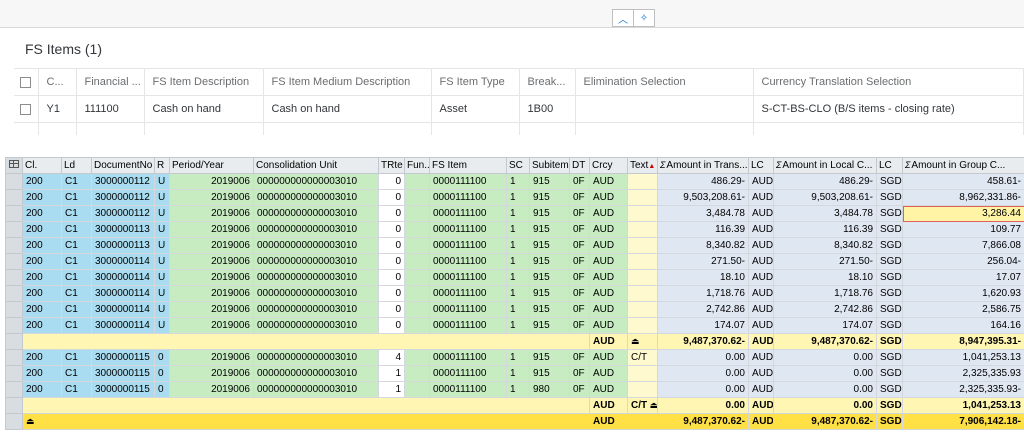 This screenshot has width=1024, height=437. I want to click on cell-amt-local: 3,484.78, so click(825, 213).